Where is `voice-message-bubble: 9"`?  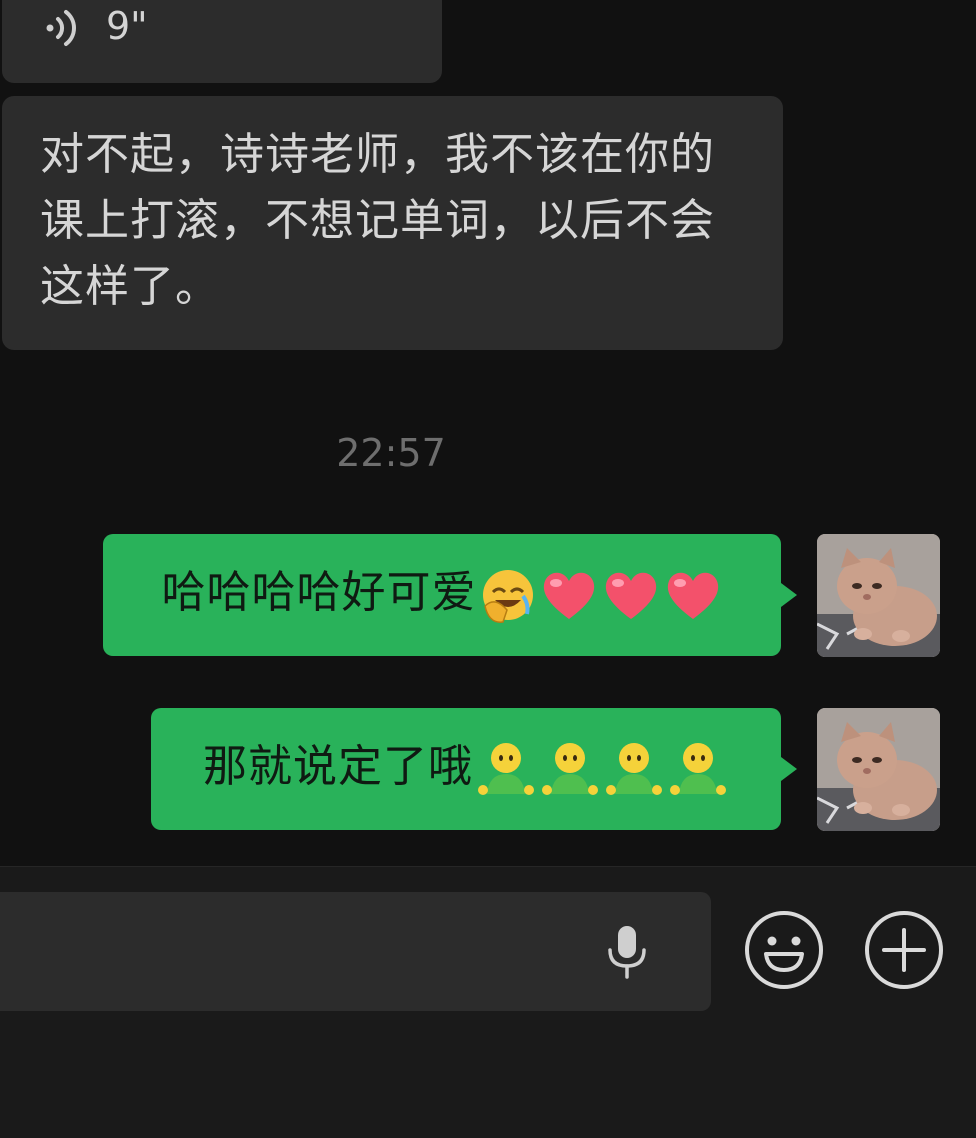 voice-message-bubble: 9" is located at coordinates (222, 41).